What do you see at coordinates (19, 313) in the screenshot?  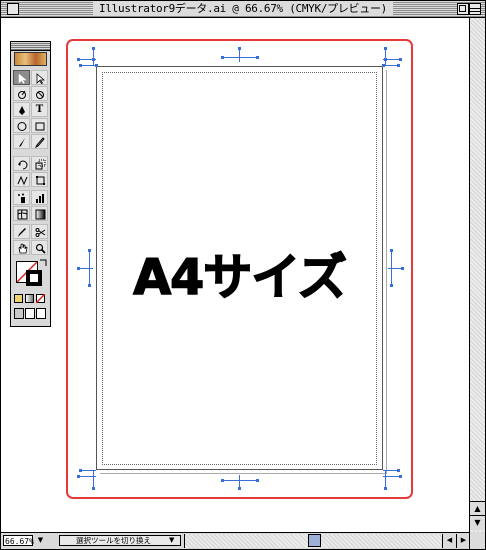 I see `standard-screen-icon` at bounding box center [19, 313].